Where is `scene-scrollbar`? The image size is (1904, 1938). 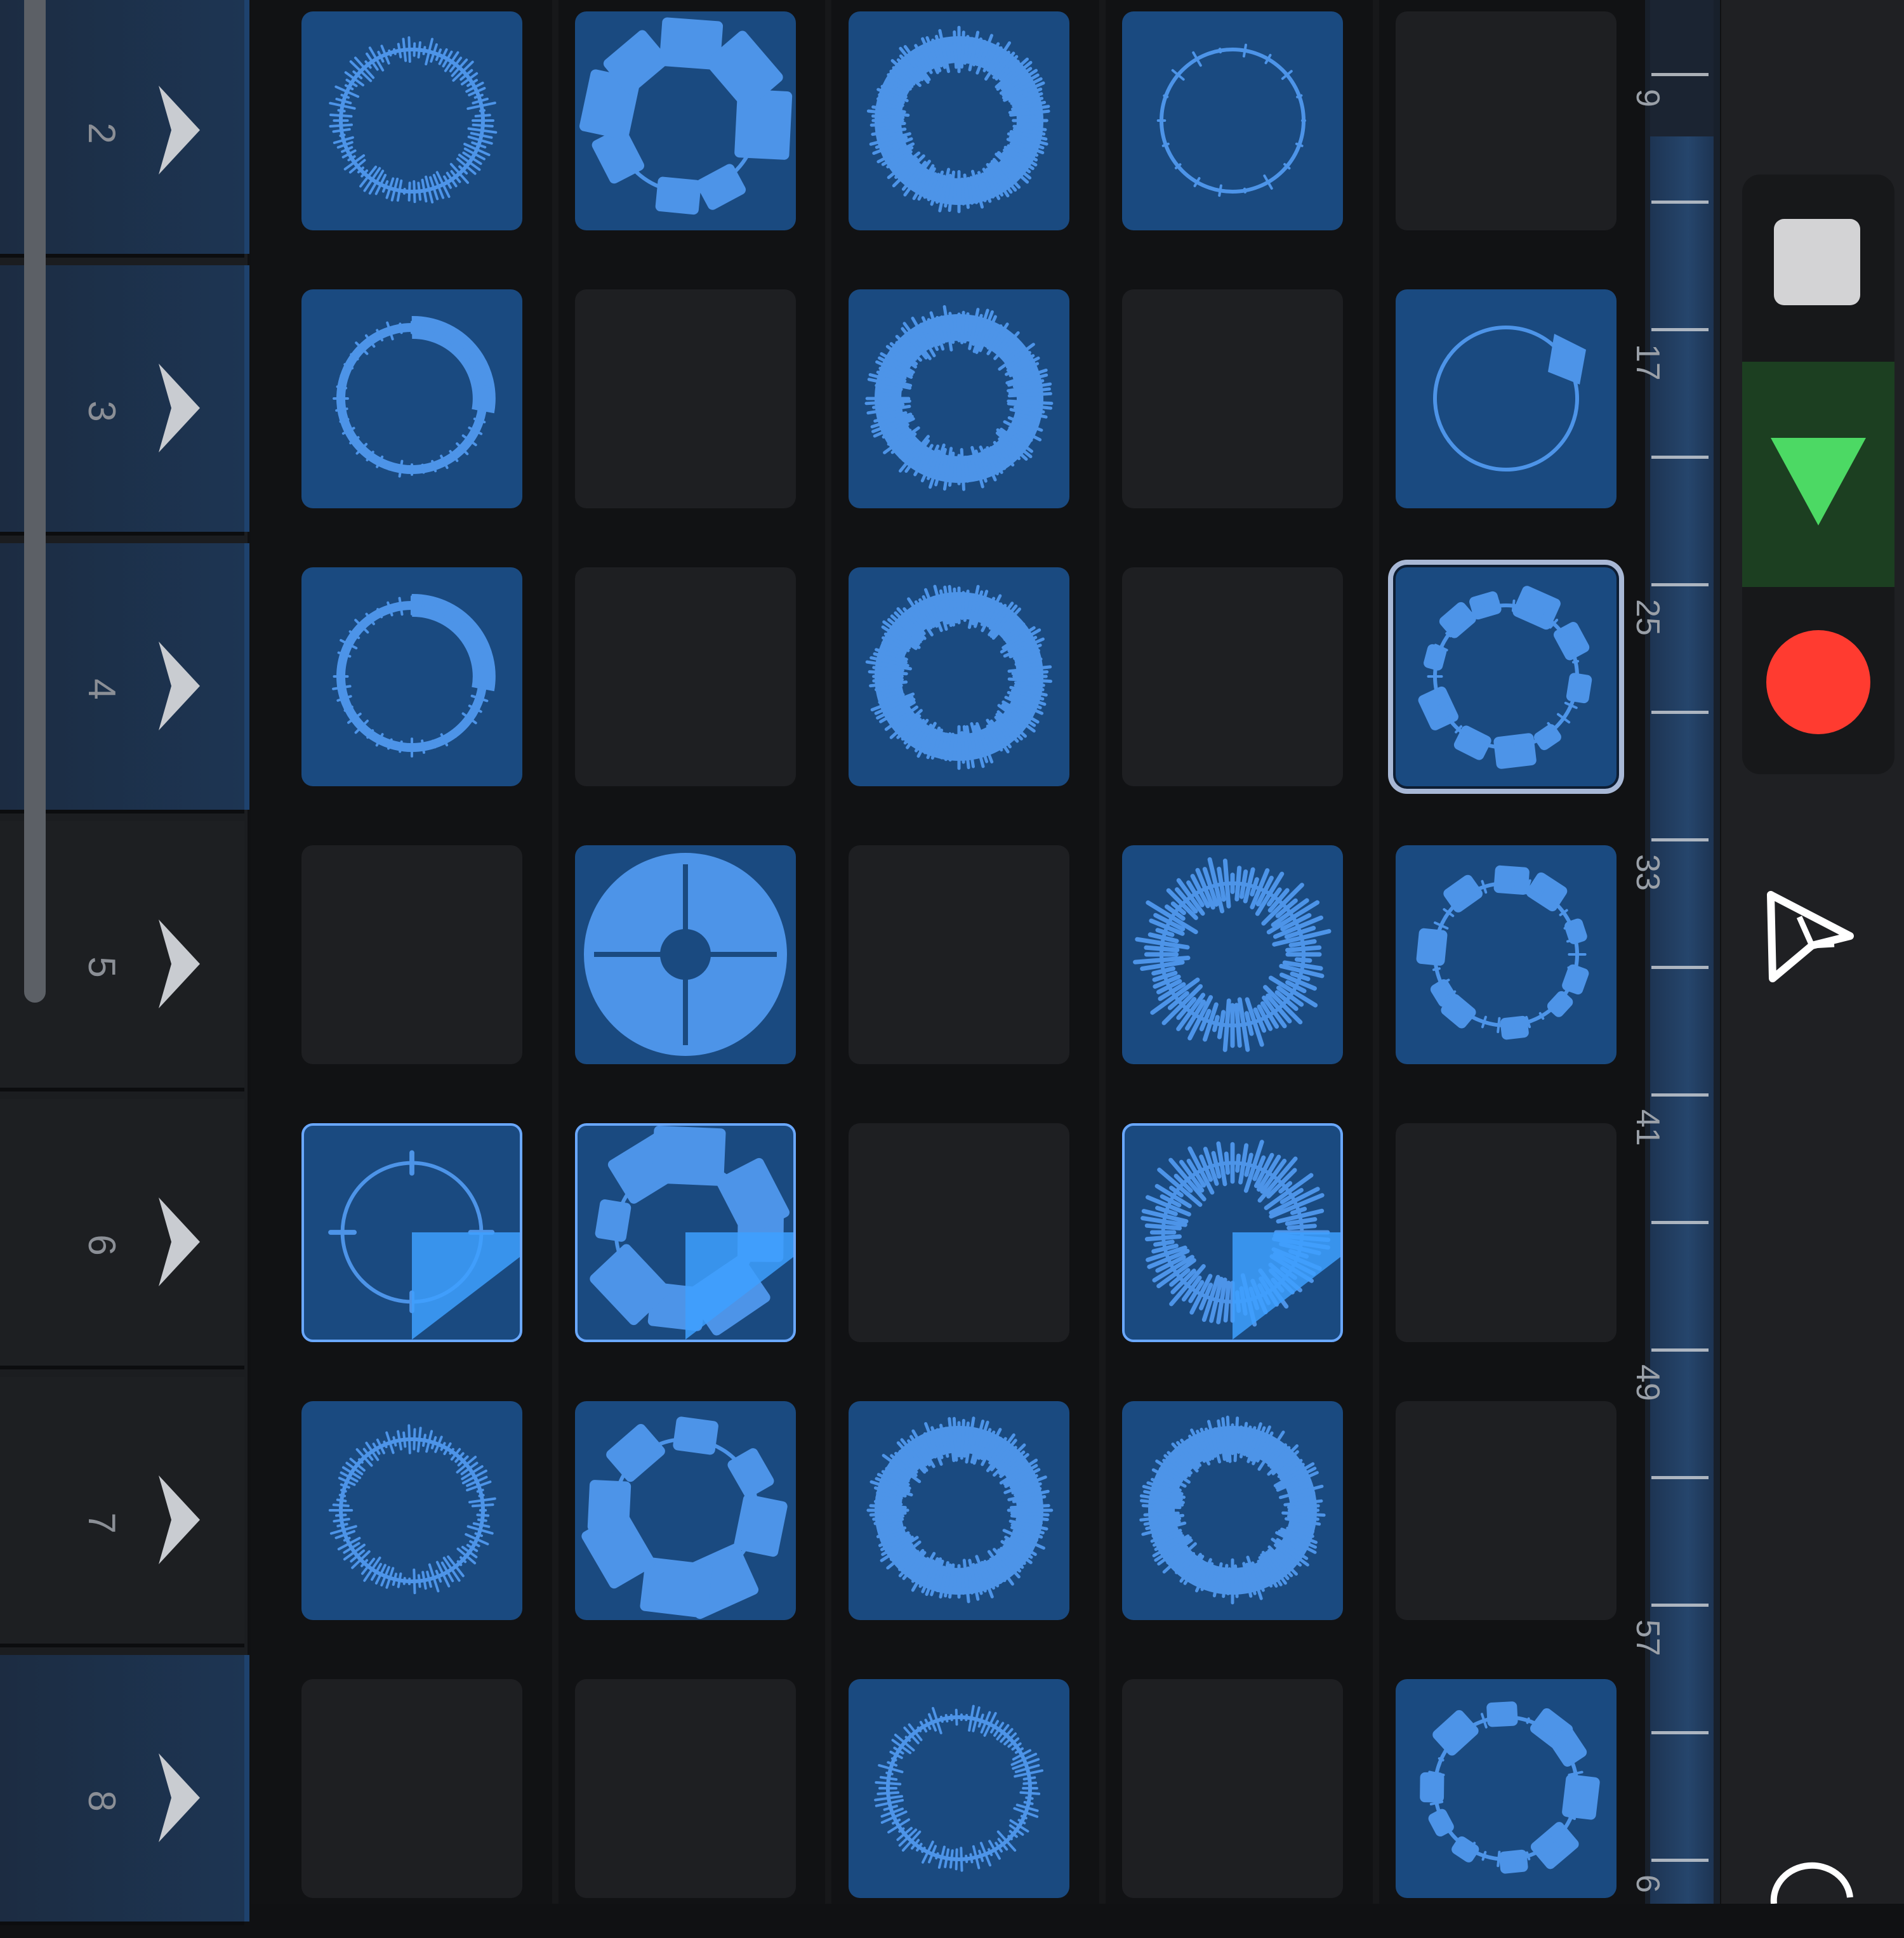
scene-scrollbar is located at coordinates (35, 501).